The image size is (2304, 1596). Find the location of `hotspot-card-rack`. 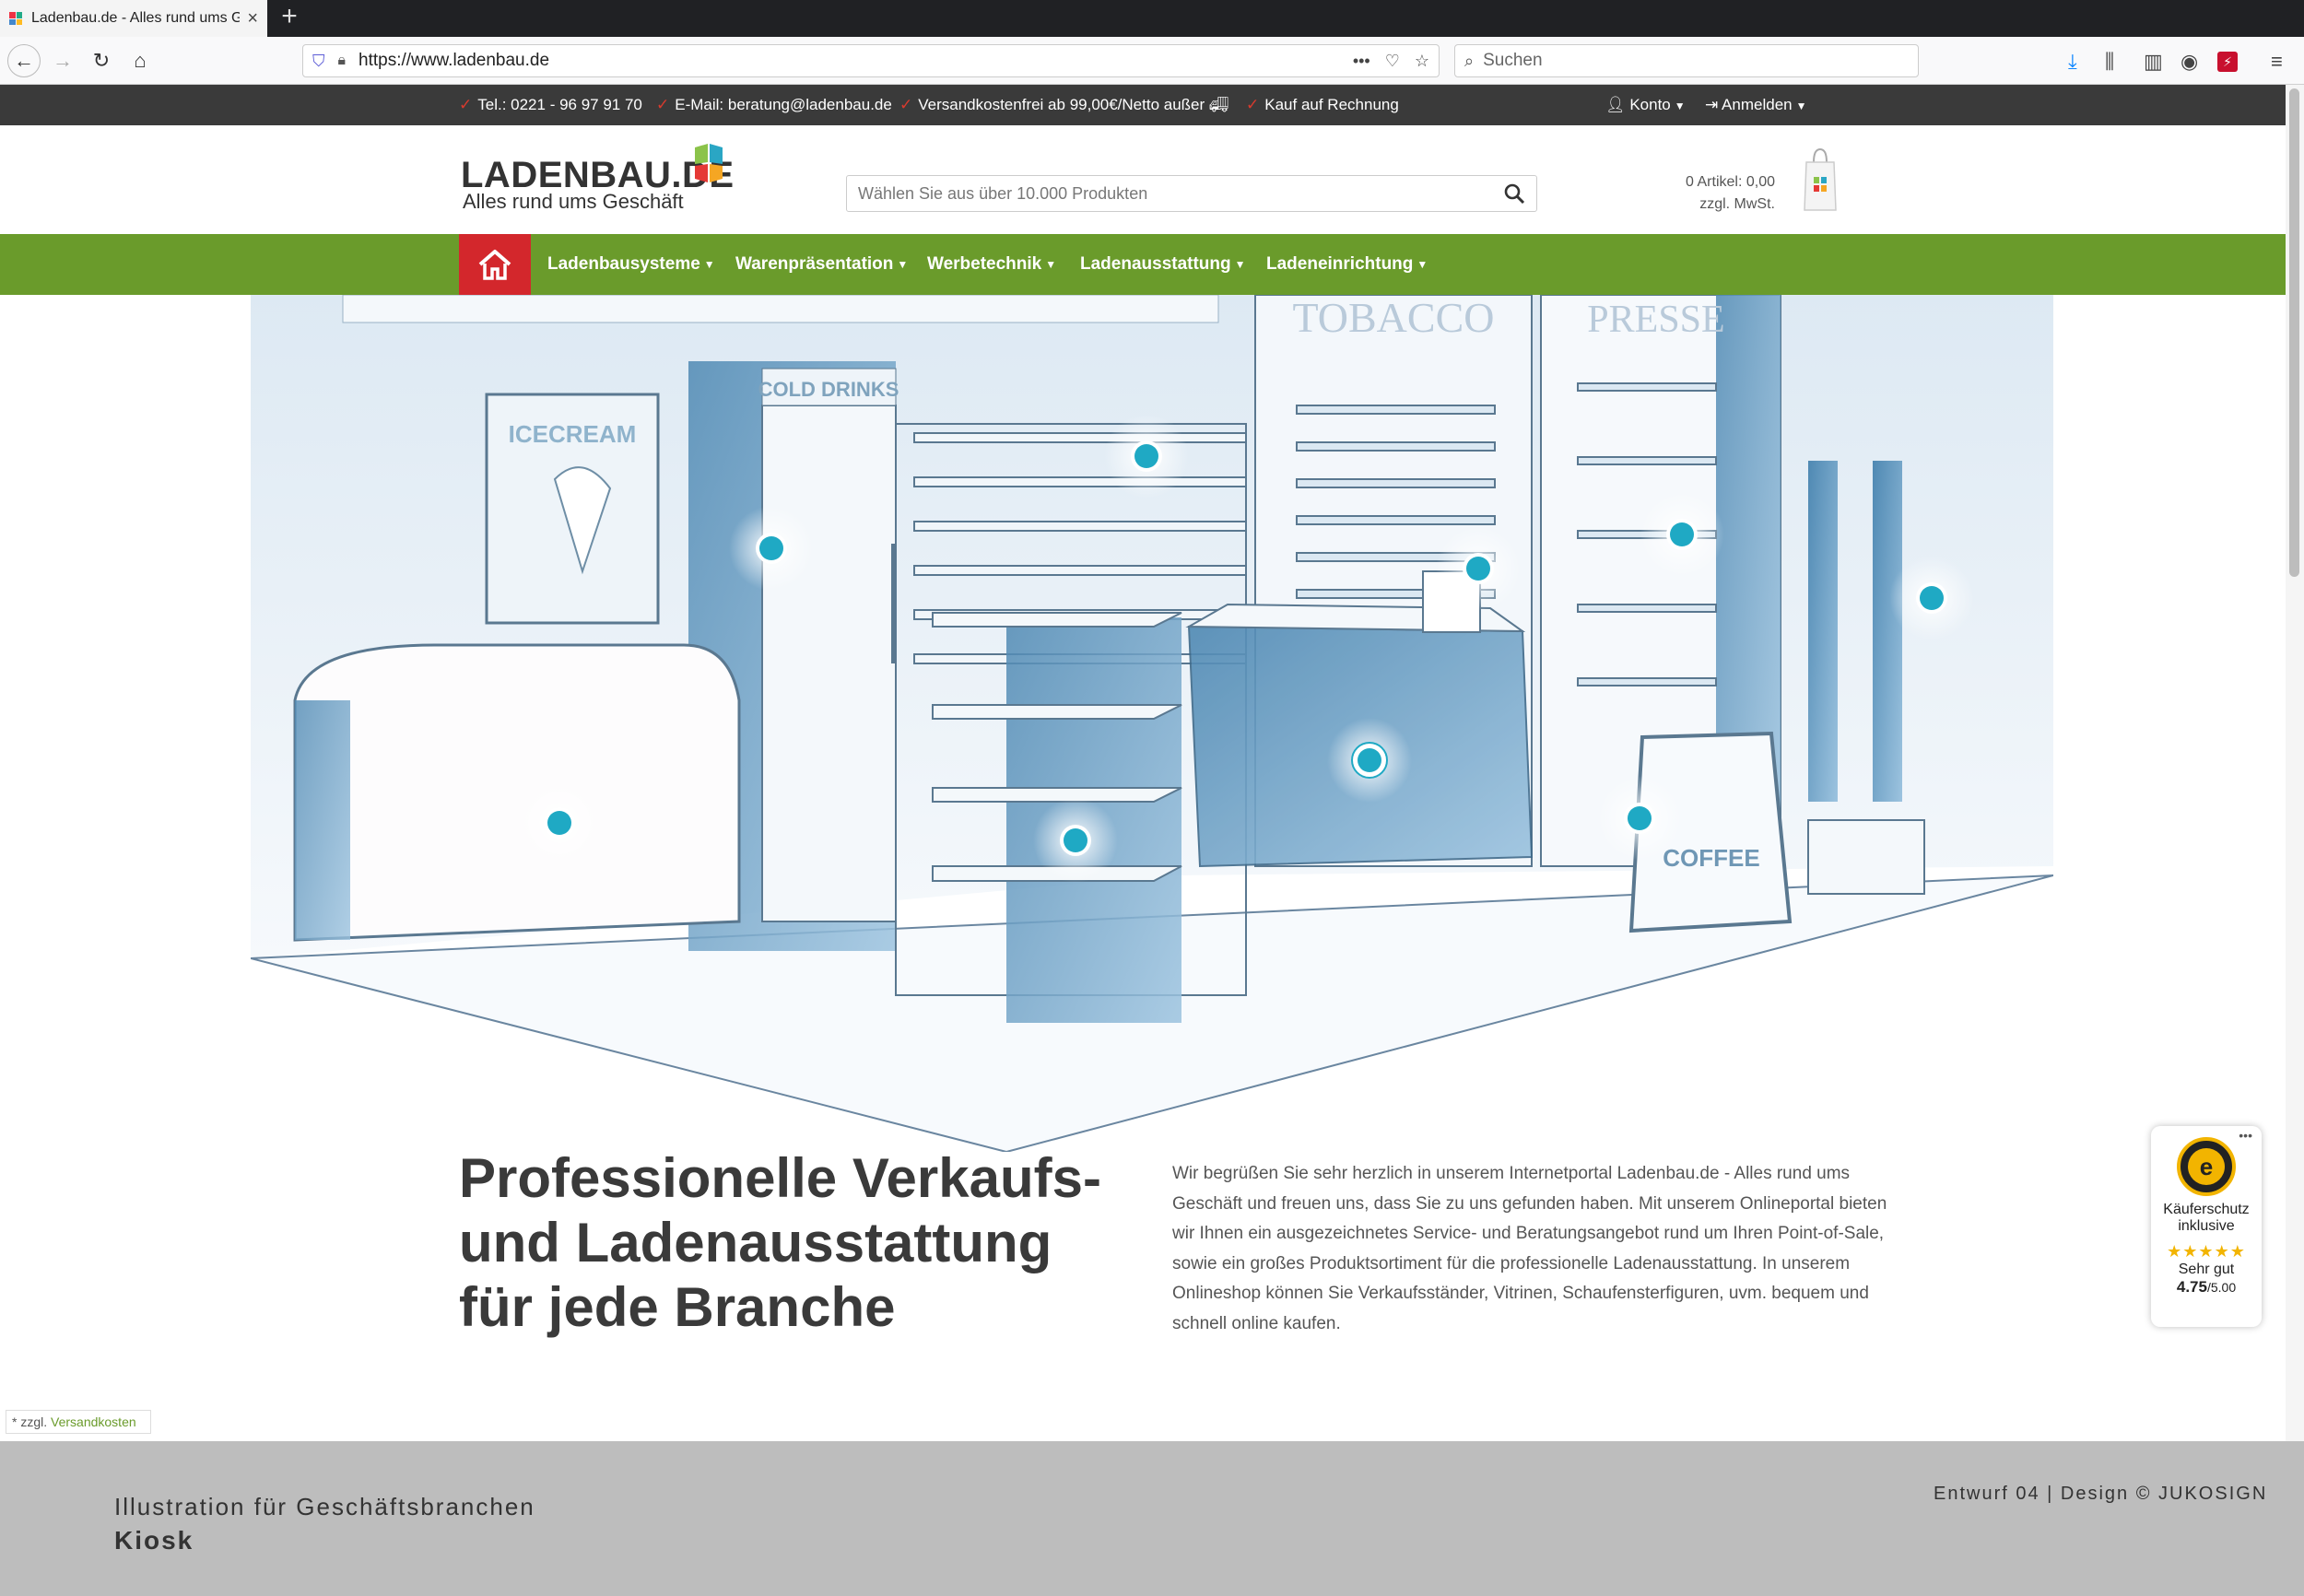

hotspot-card-rack is located at coordinates (1932, 598).